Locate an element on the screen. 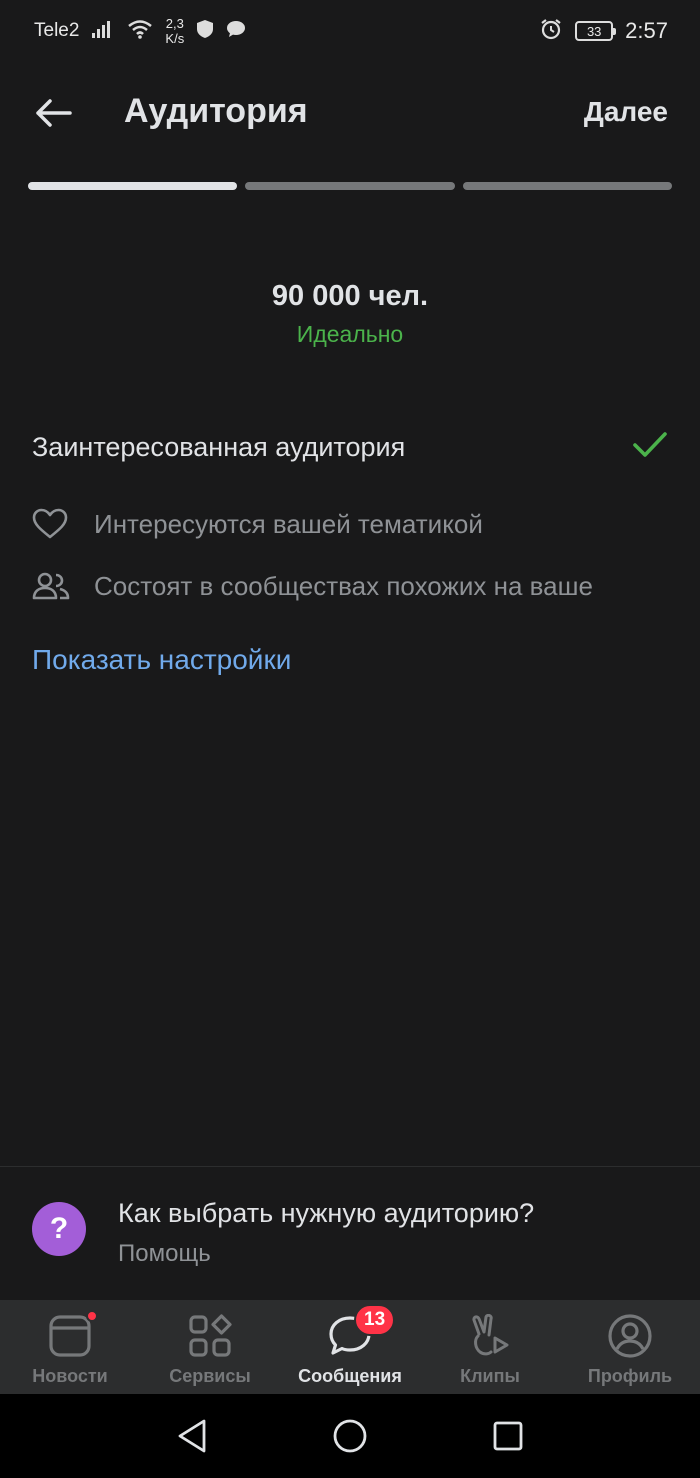 The width and height of the screenshot is (700, 1478). help-item: ? Как выбрать нужную аудиторию? Помощь is located at coordinates (350, 1235).